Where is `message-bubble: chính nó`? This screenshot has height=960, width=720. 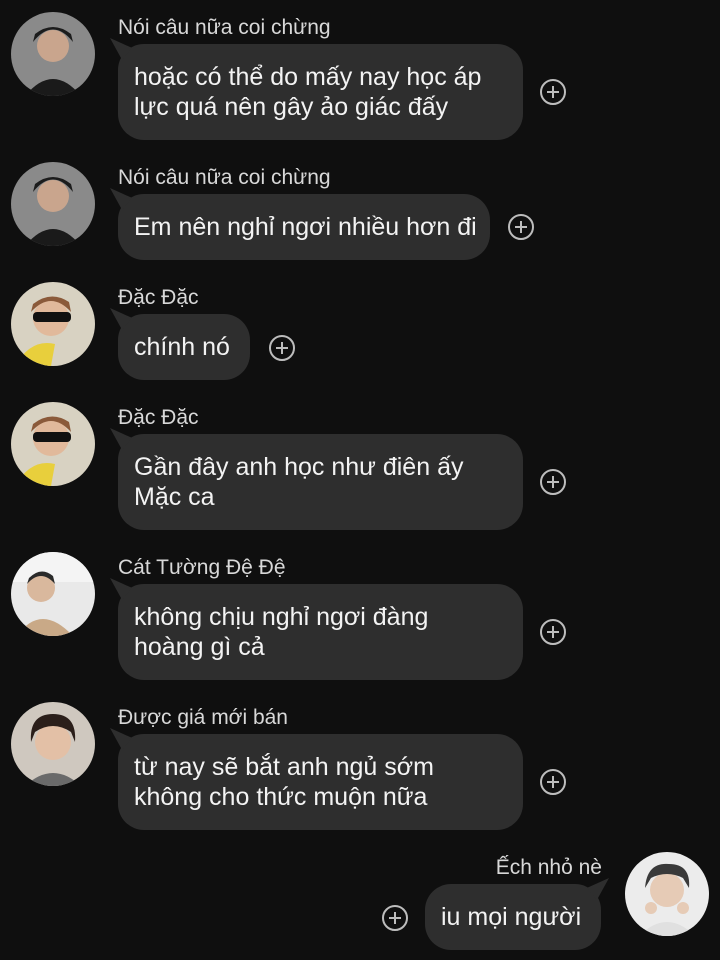
message-bubble: chính nó is located at coordinates (184, 347).